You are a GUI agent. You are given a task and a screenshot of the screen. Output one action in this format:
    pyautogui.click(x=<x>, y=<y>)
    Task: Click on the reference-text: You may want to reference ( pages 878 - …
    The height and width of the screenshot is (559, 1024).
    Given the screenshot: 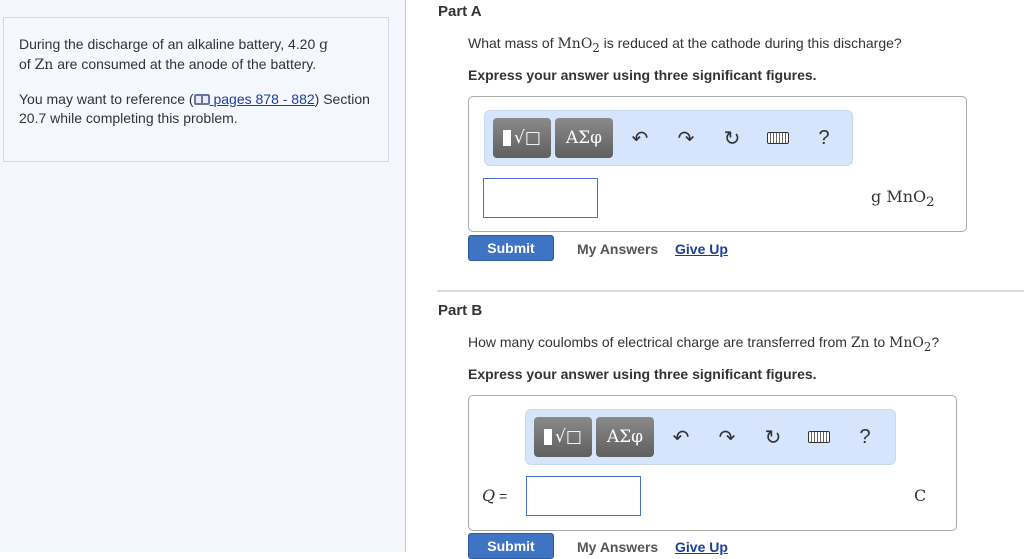 What is the action you would take?
    pyautogui.click(x=194, y=108)
    